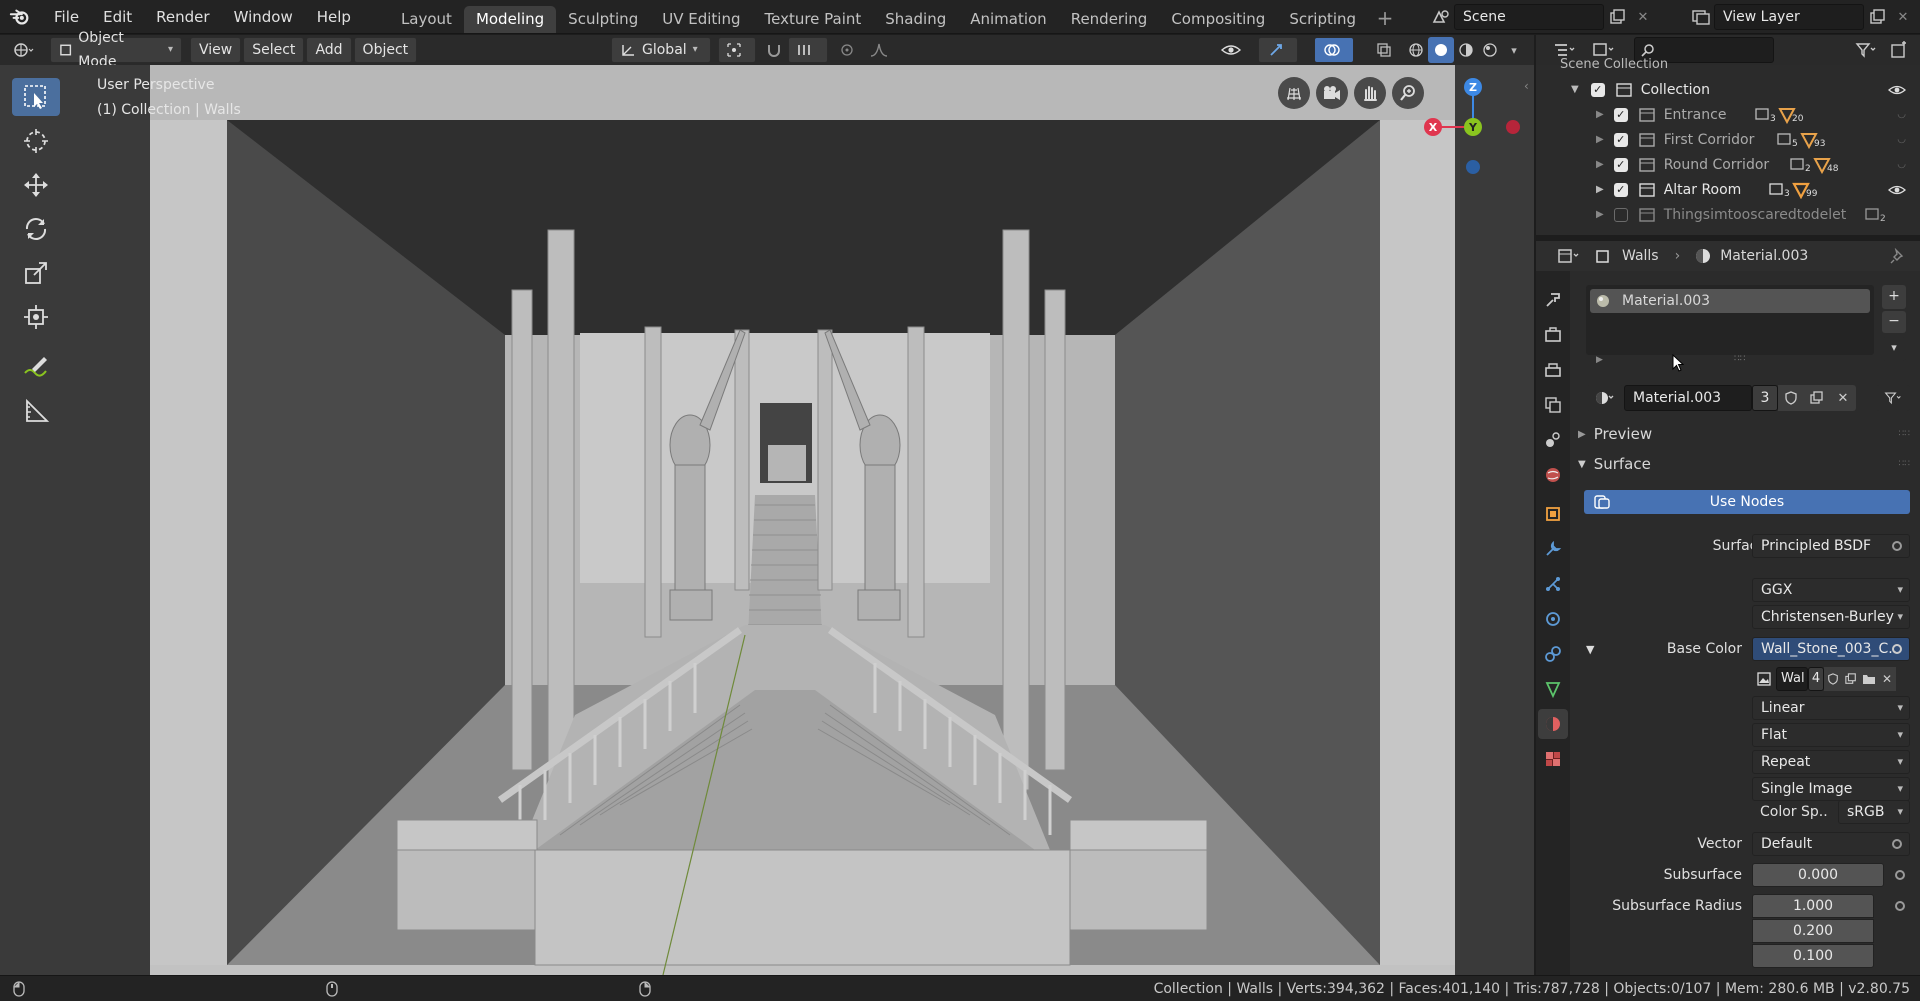  What do you see at coordinates (1833, 679) in the screenshot?
I see `image-fake-user-icon` at bounding box center [1833, 679].